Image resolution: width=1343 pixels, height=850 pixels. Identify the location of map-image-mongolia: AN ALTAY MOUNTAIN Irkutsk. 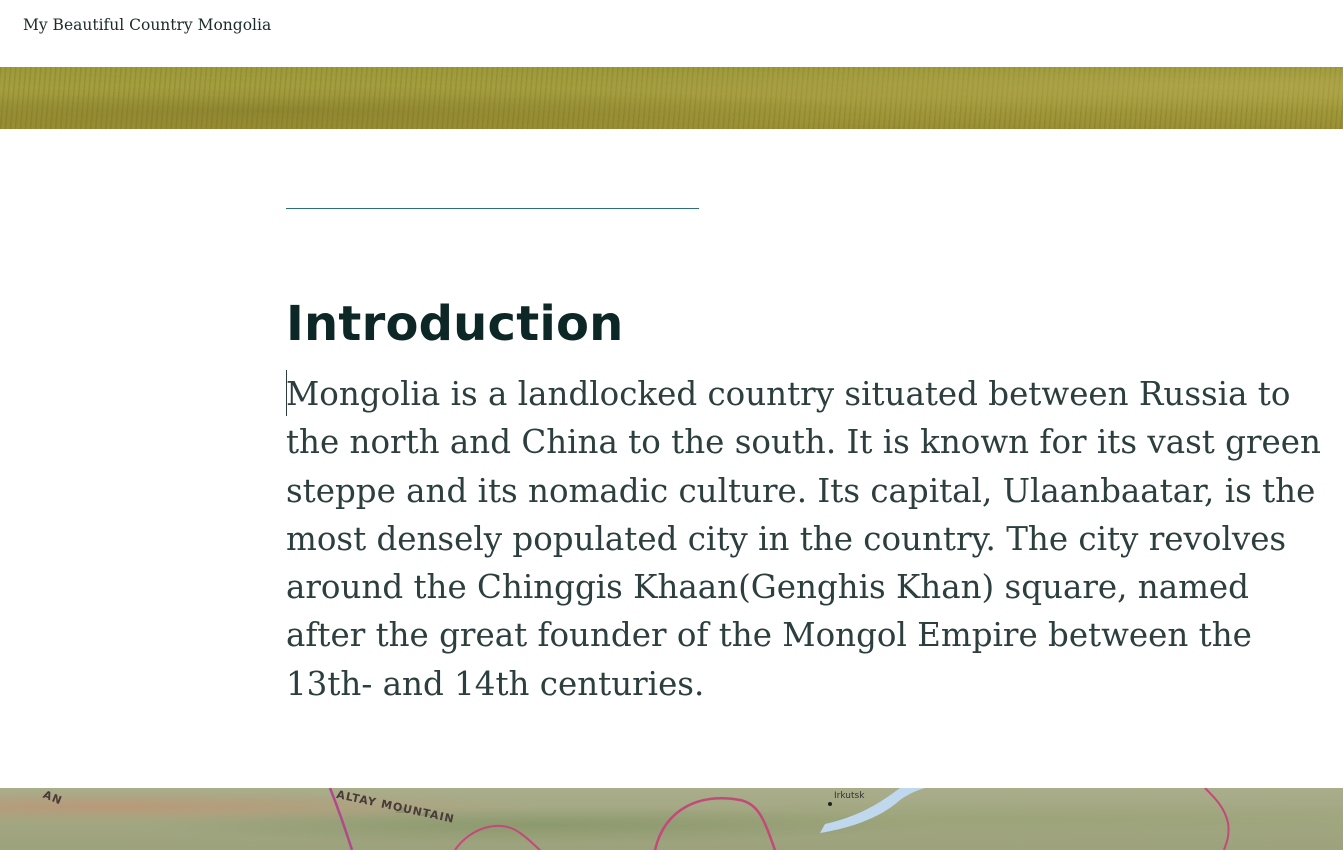
(671, 819).